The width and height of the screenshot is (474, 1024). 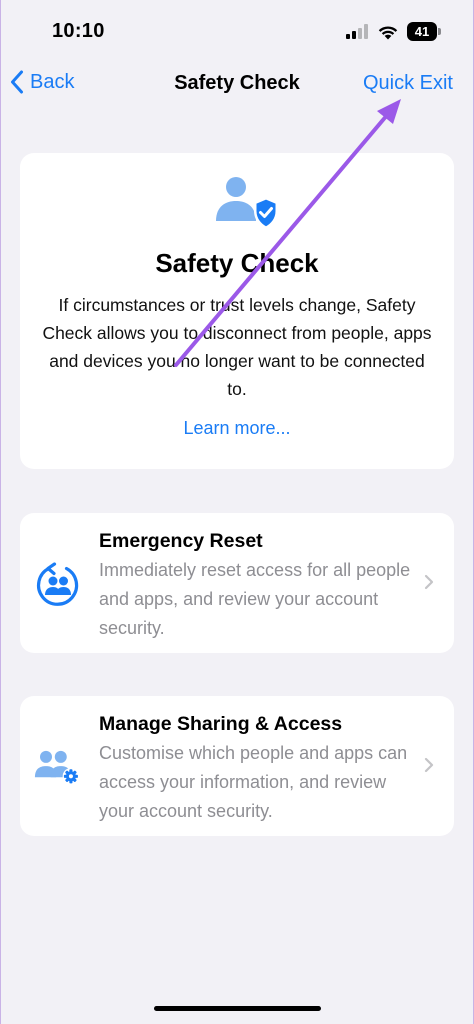 What do you see at coordinates (181, 541) in the screenshot?
I see `option-title: Emergency Reset` at bounding box center [181, 541].